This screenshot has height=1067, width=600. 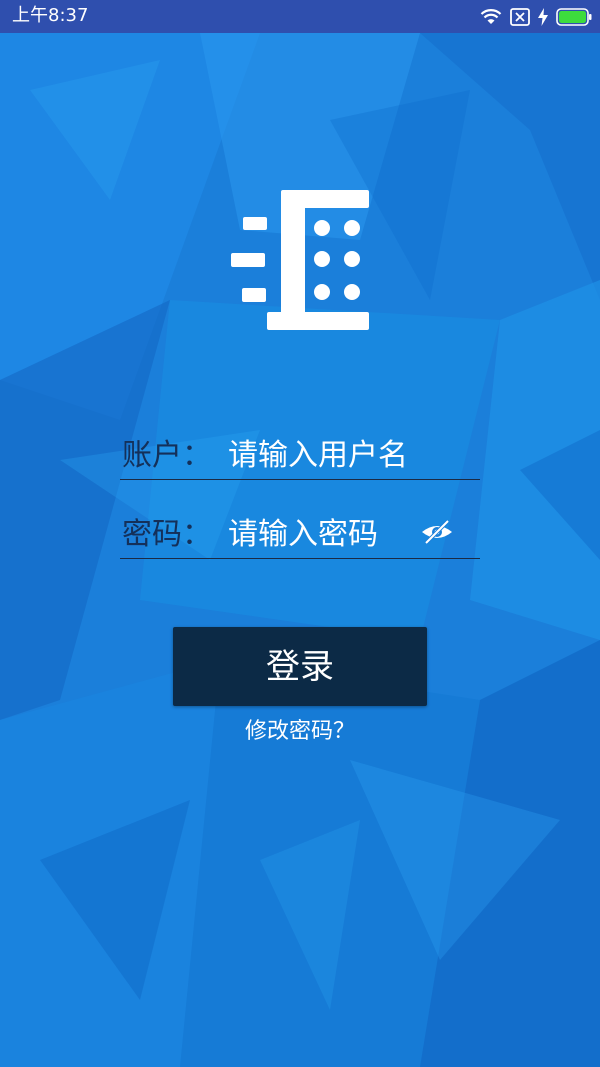 What do you see at coordinates (520, 17) in the screenshot?
I see `sim-disabled-icon` at bounding box center [520, 17].